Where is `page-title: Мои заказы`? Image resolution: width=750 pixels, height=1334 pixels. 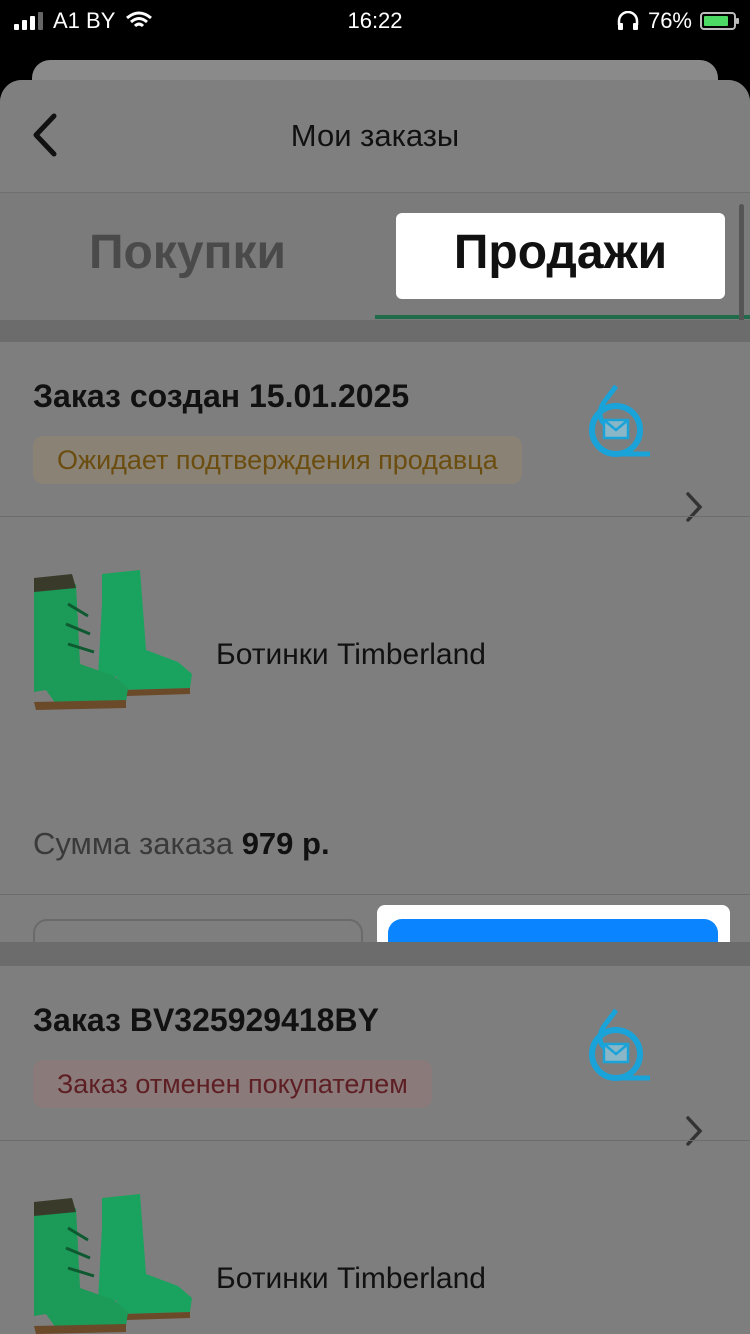 page-title: Мои заказы is located at coordinates (375, 135).